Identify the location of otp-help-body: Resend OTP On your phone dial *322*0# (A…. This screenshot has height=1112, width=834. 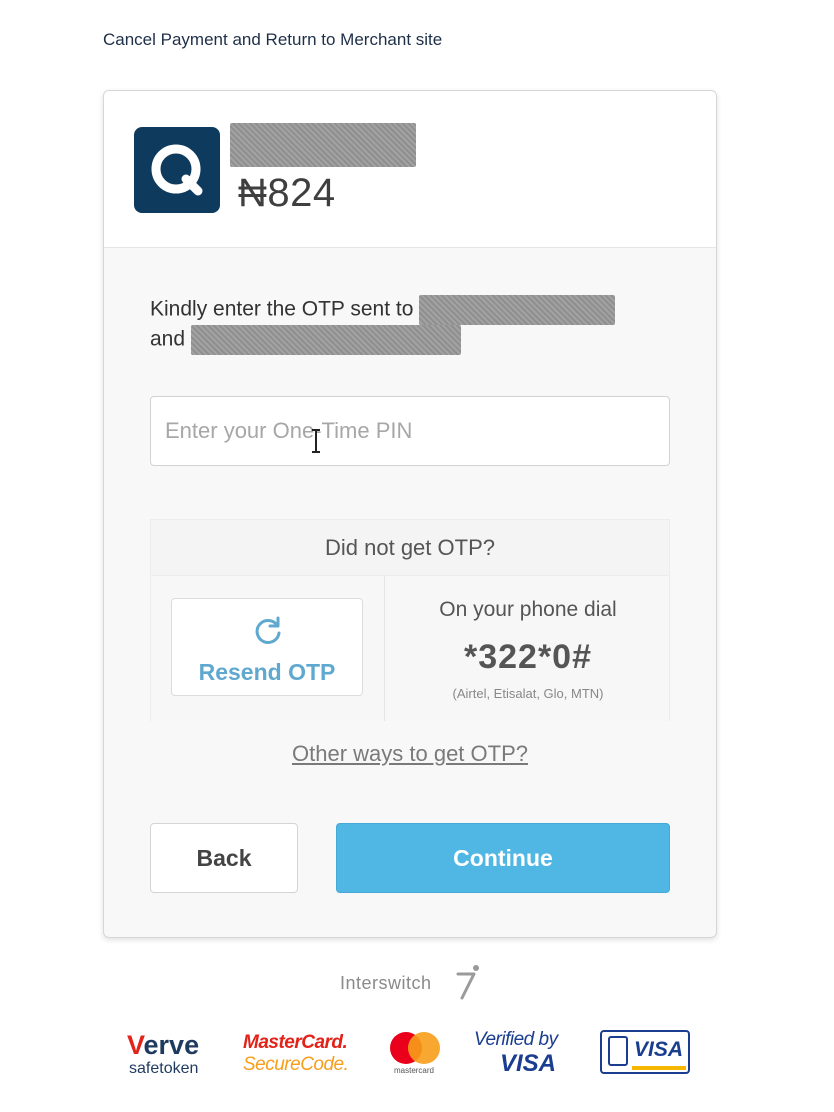
(410, 648).